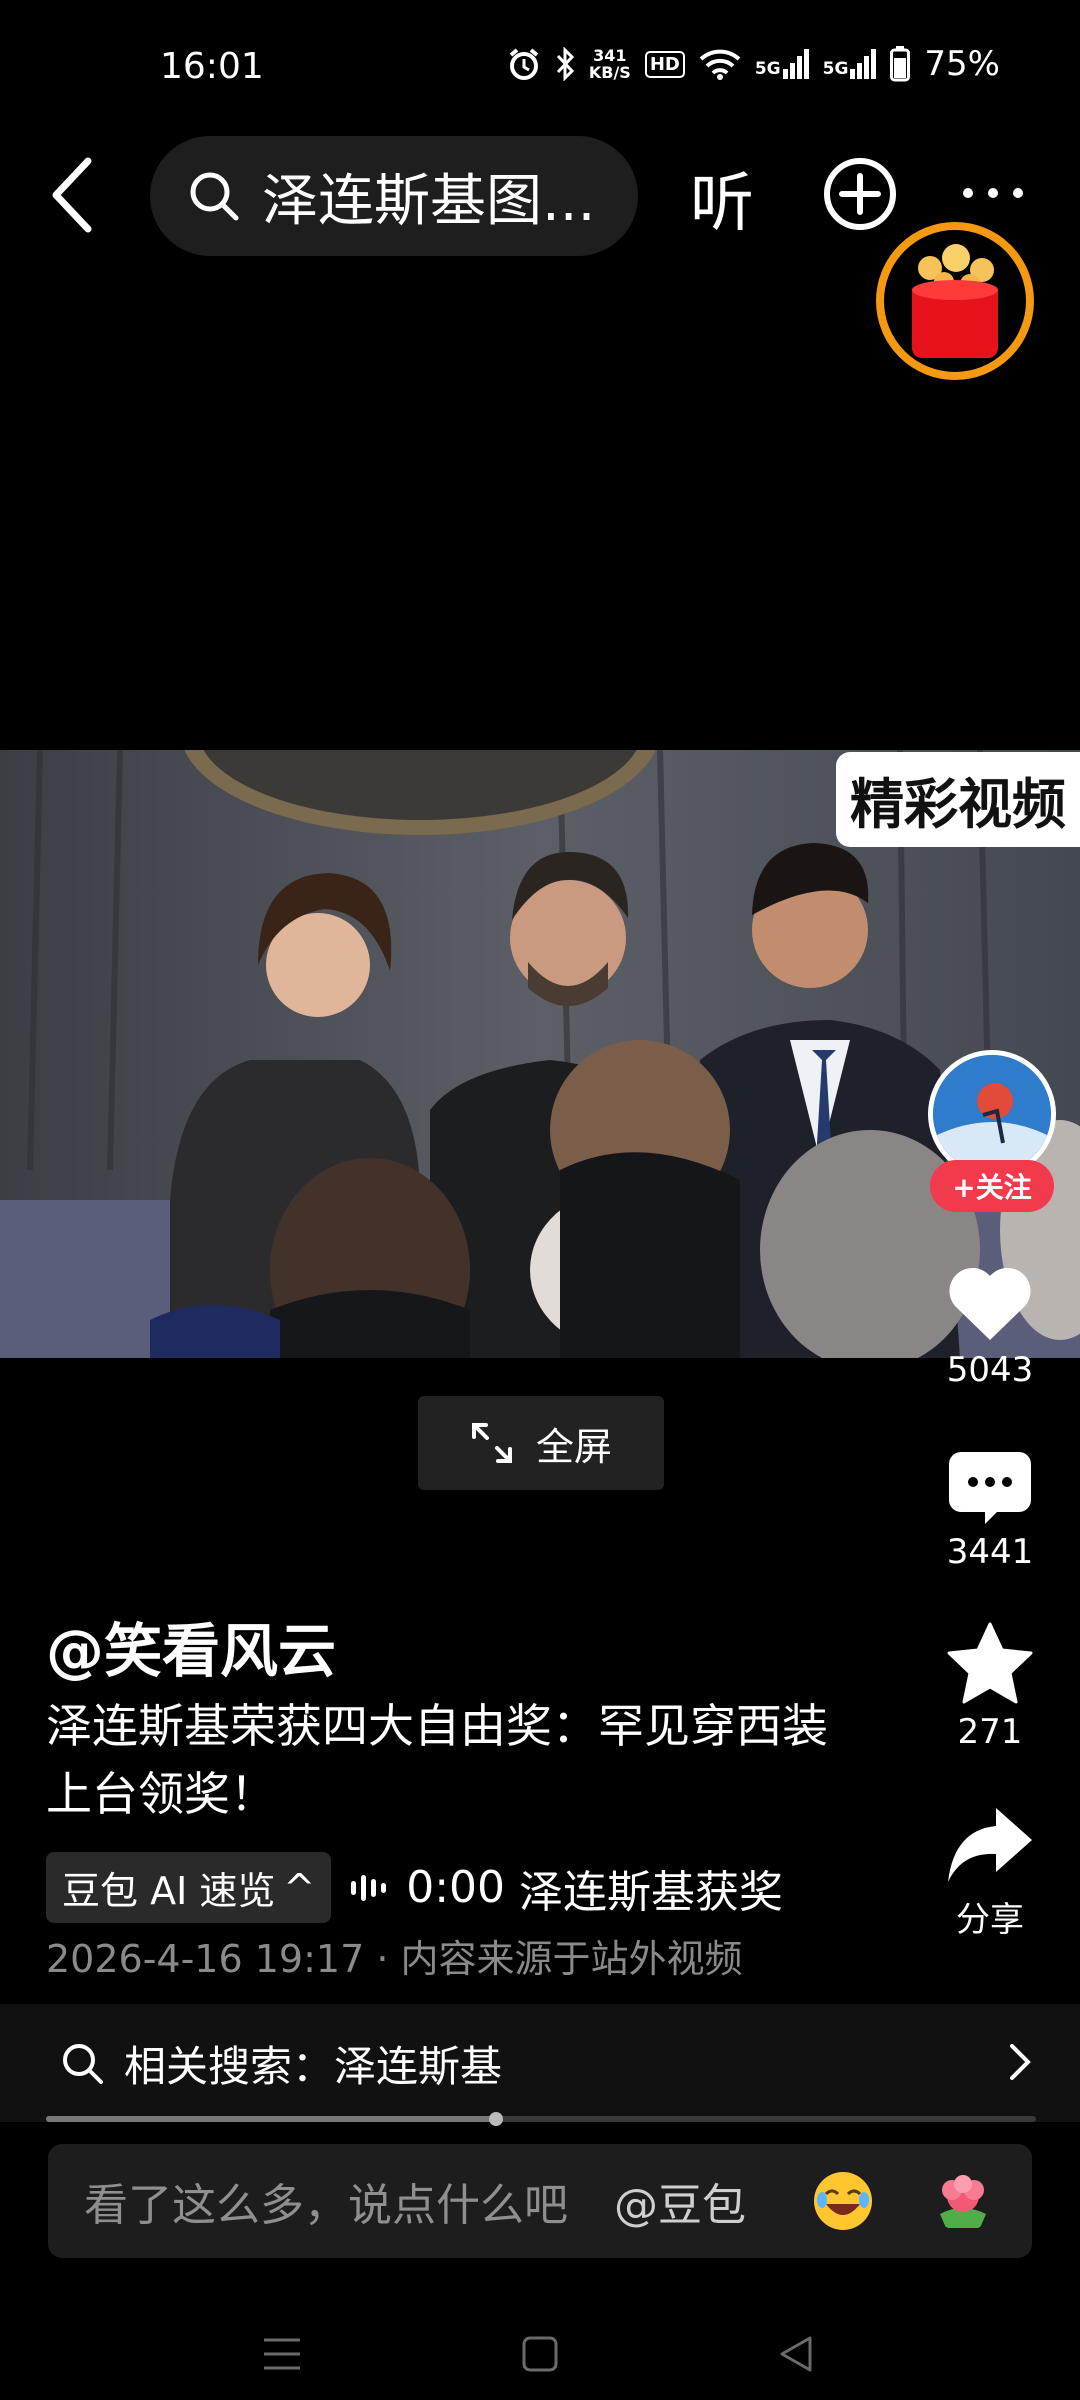 Image resolution: width=1080 pixels, height=2400 pixels. What do you see at coordinates (369, 1887) in the screenshot?
I see `audio-wave-icon` at bounding box center [369, 1887].